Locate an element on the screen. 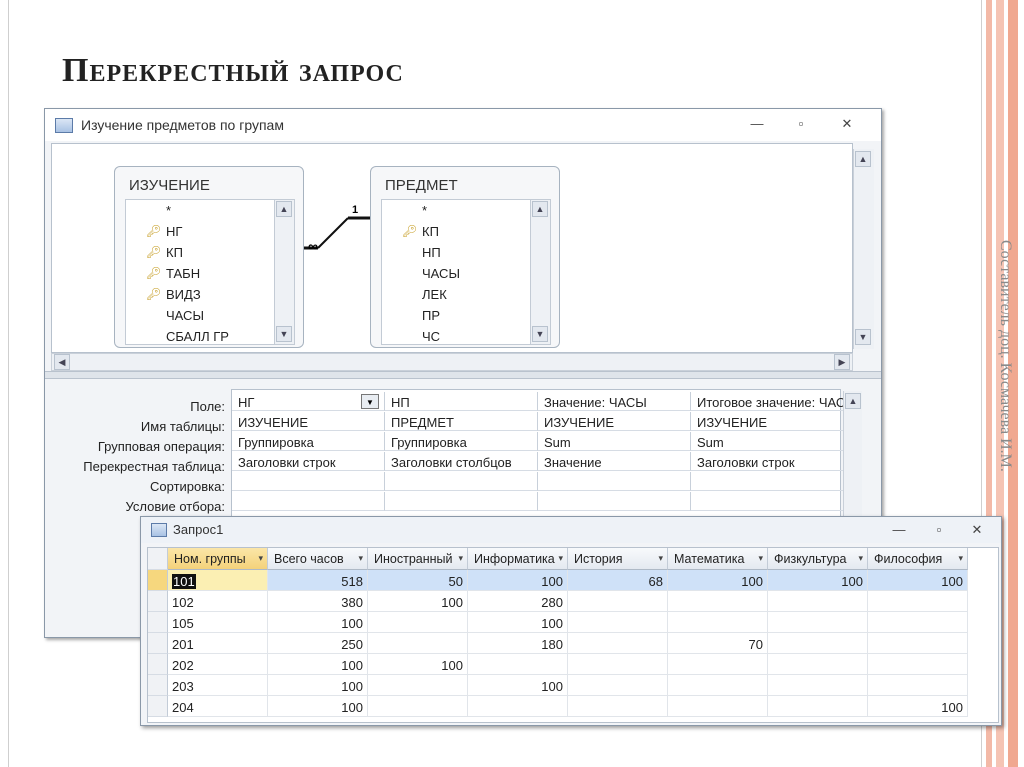 The height and width of the screenshot is (767, 1024). table-cell: 180 is located at coordinates (518, 643).